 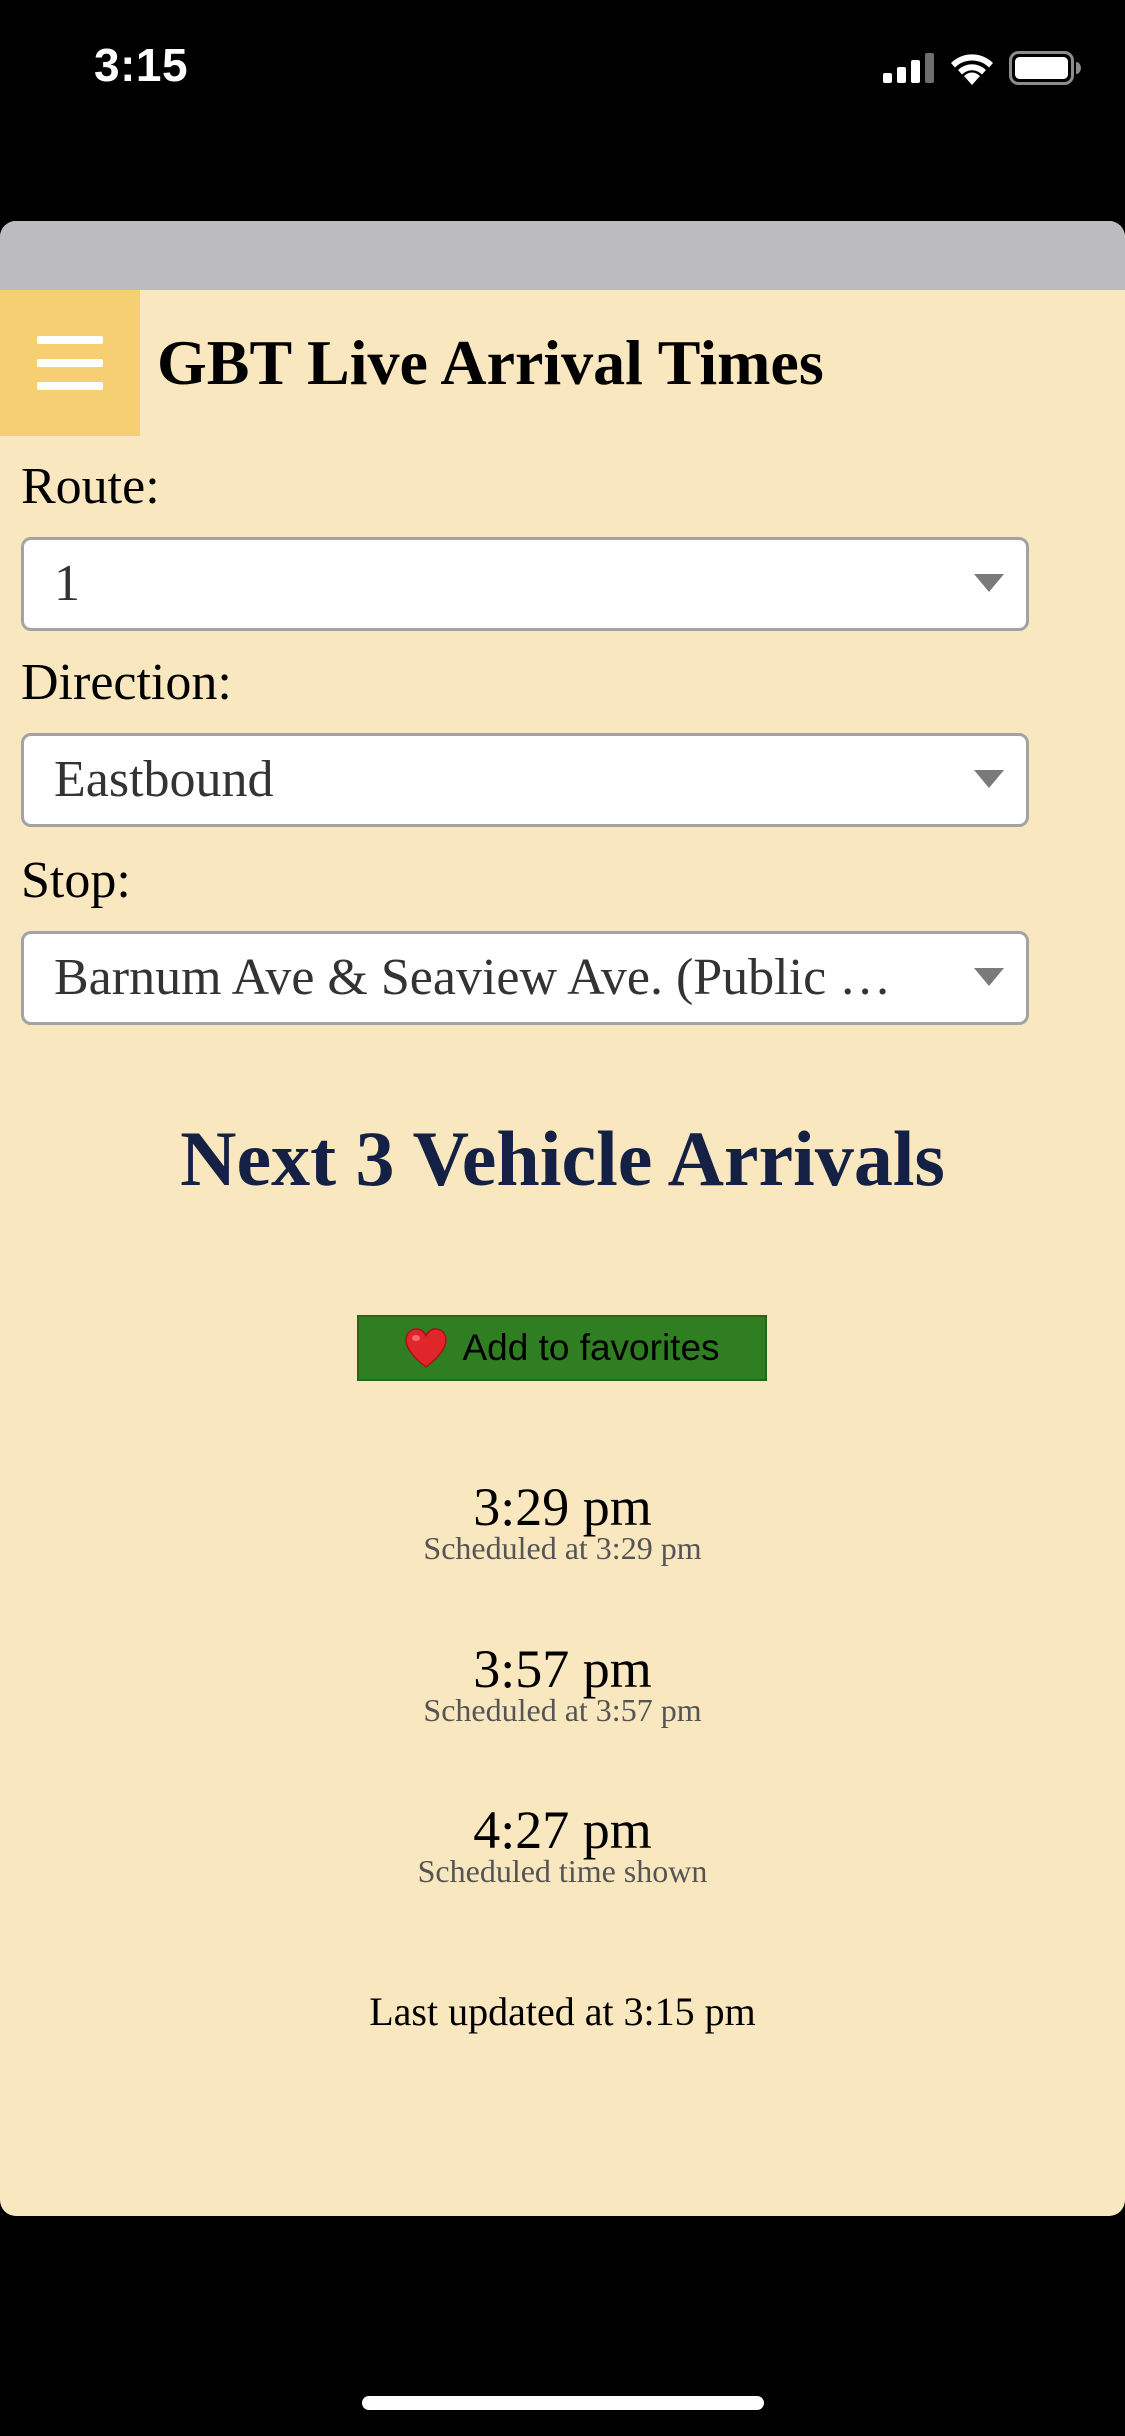 What do you see at coordinates (562, 2011) in the screenshot?
I see `last-updated-text: Last updated at 3:15 pm` at bounding box center [562, 2011].